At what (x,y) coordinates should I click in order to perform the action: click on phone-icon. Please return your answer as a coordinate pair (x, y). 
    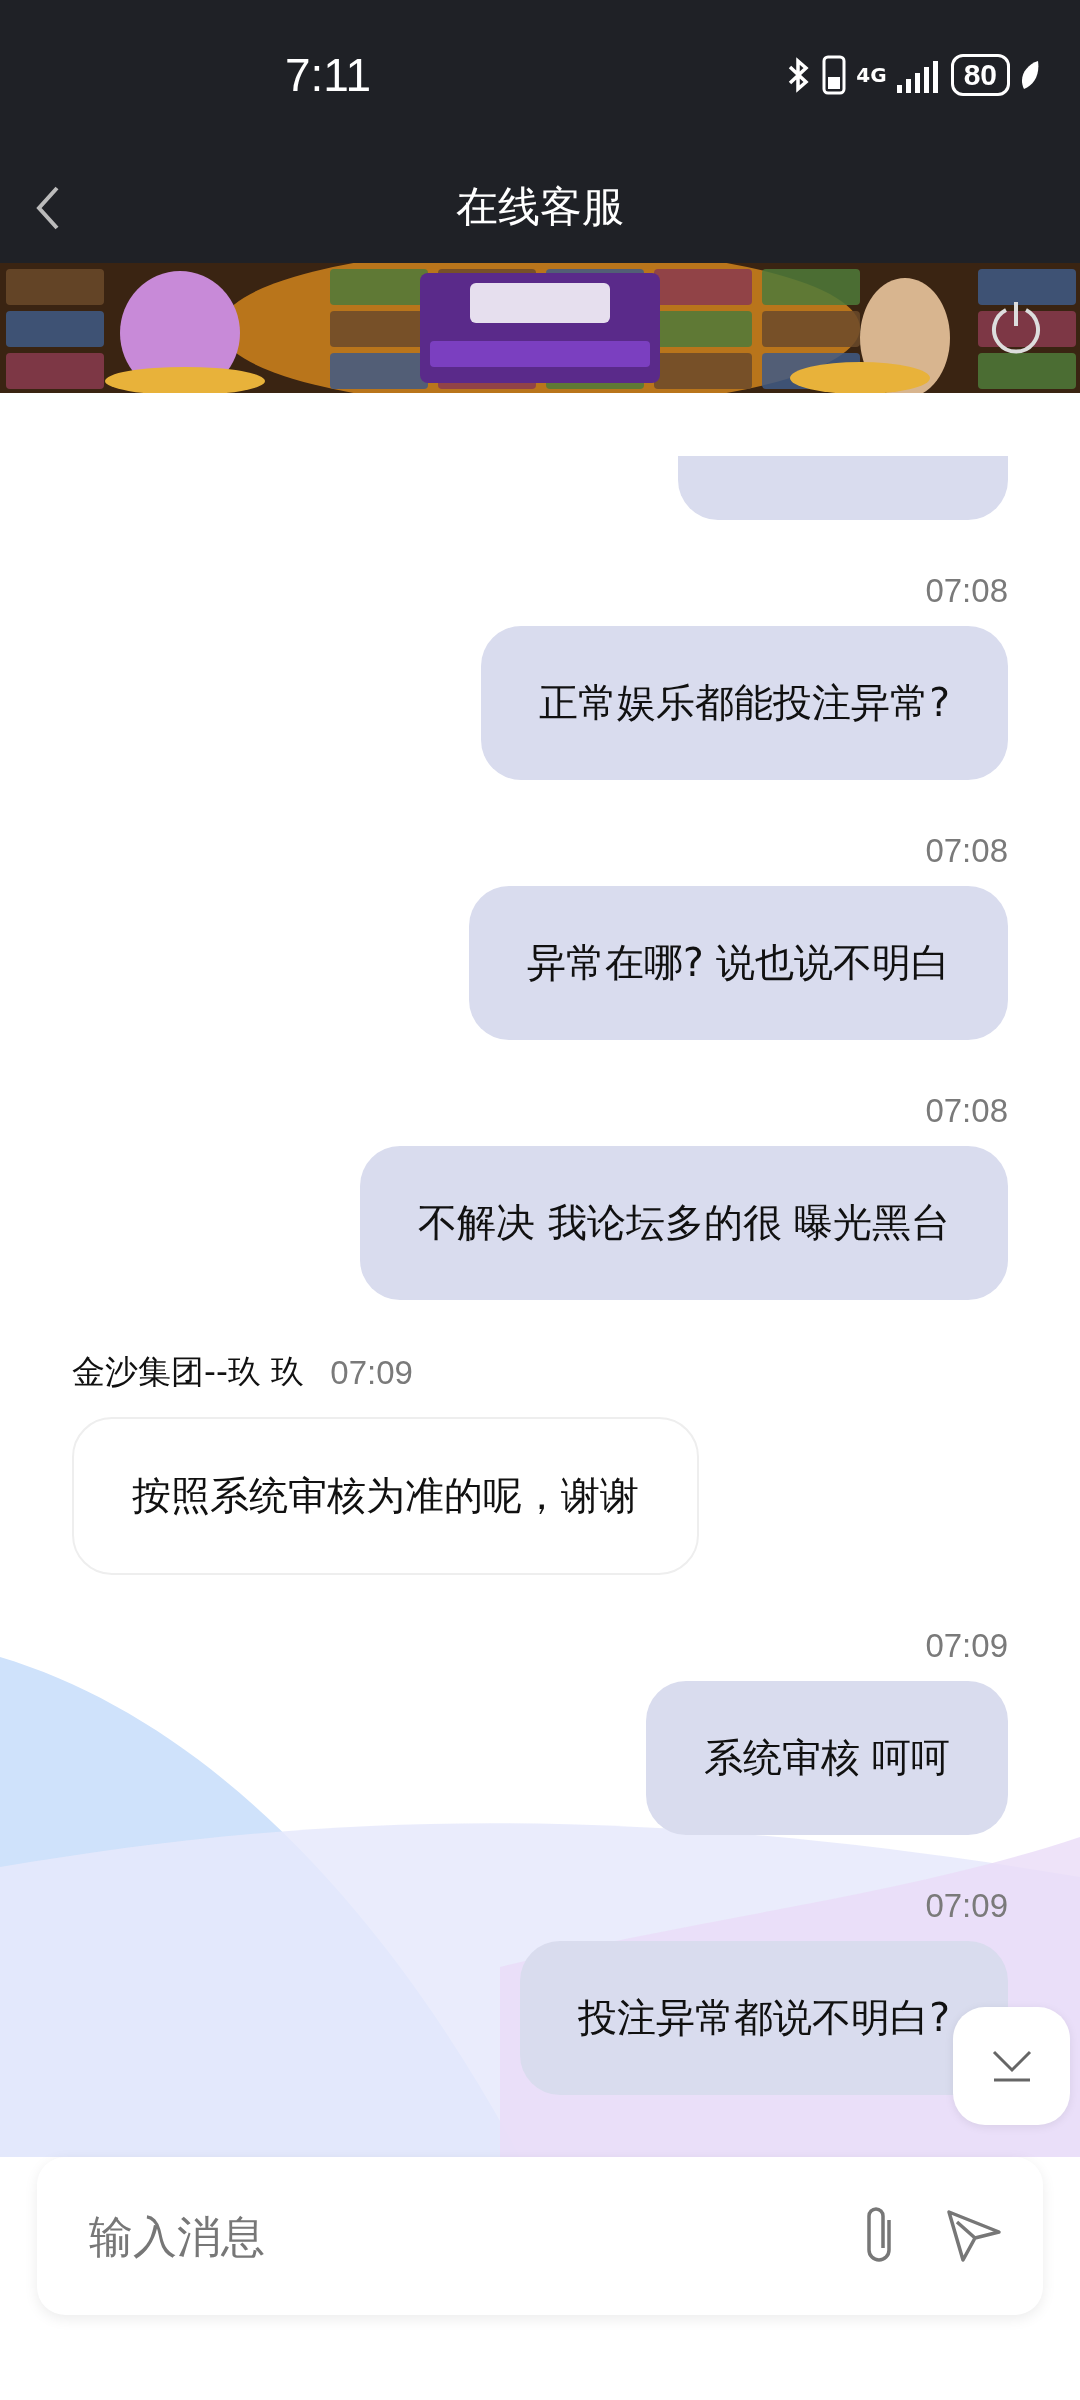
    Looking at the image, I should click on (834, 75).